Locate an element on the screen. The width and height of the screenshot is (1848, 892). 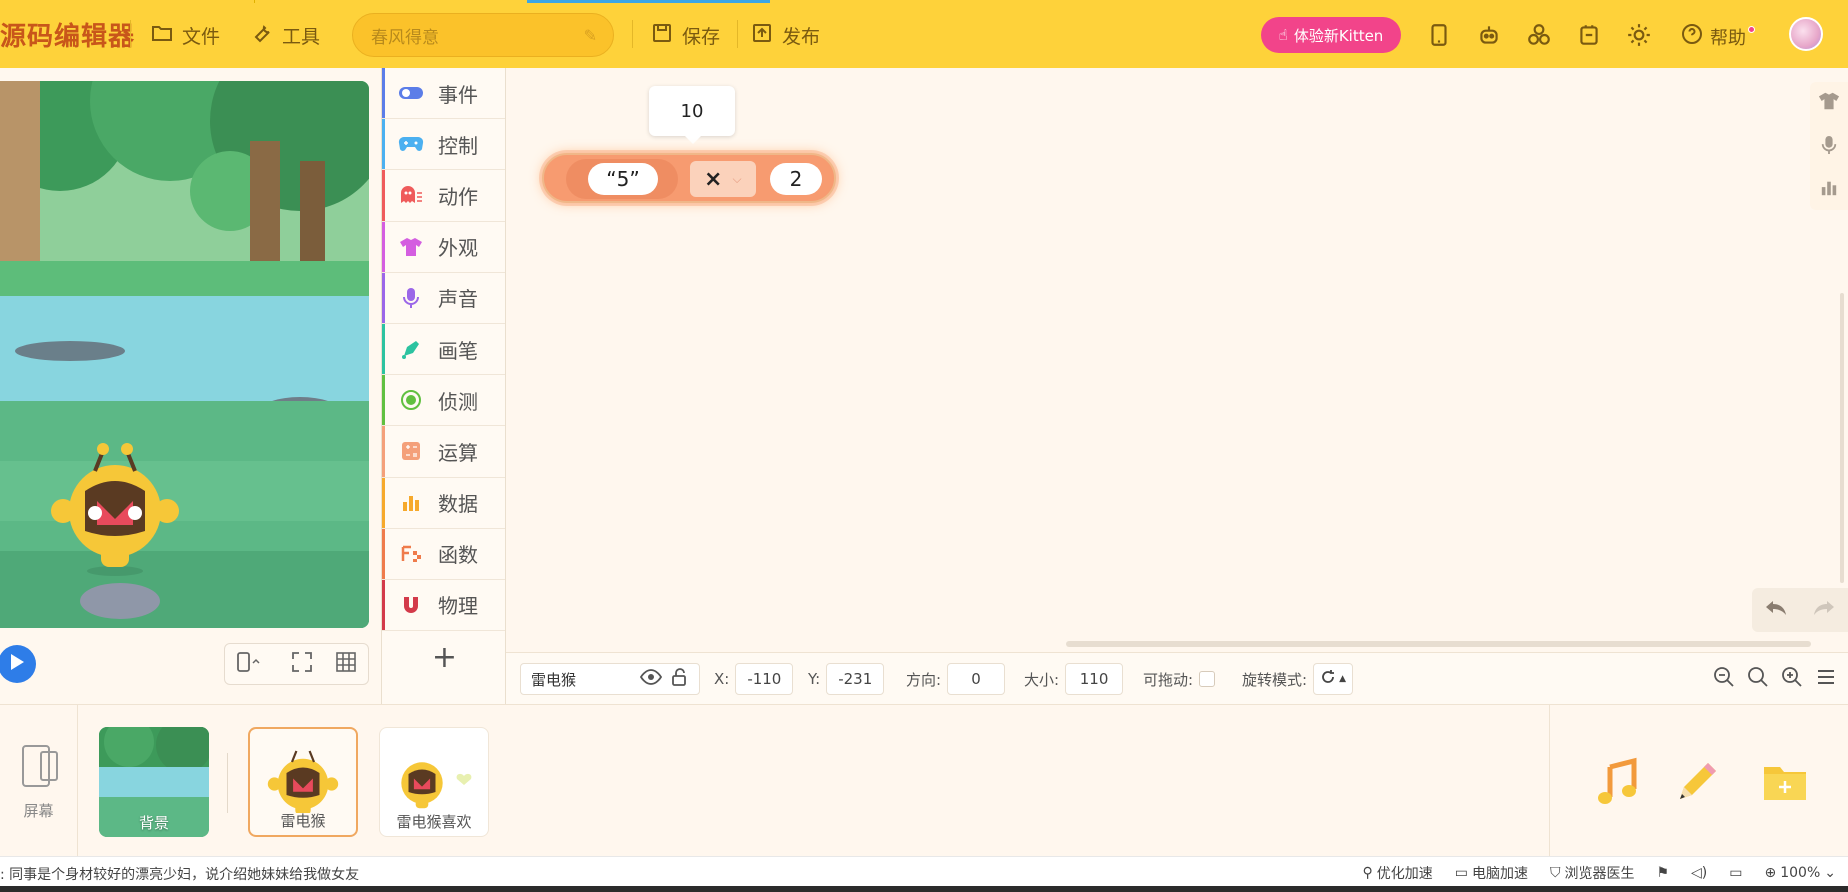
cloud-storage-icon is located at coordinates (1589, 35).